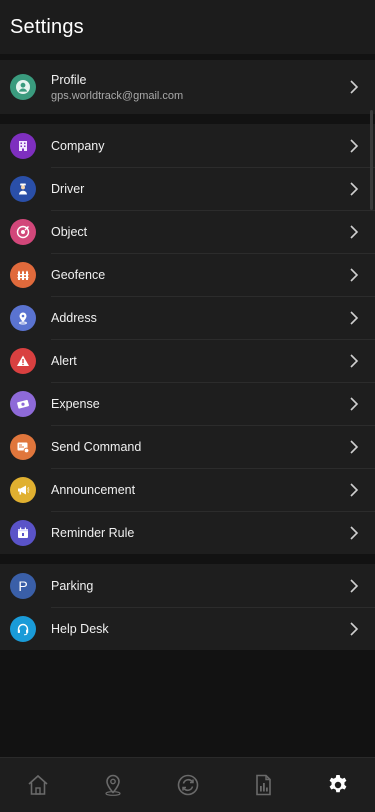 The width and height of the screenshot is (375, 812). Describe the element at coordinates (23, 87) in the screenshot. I see `profile-icon` at that location.